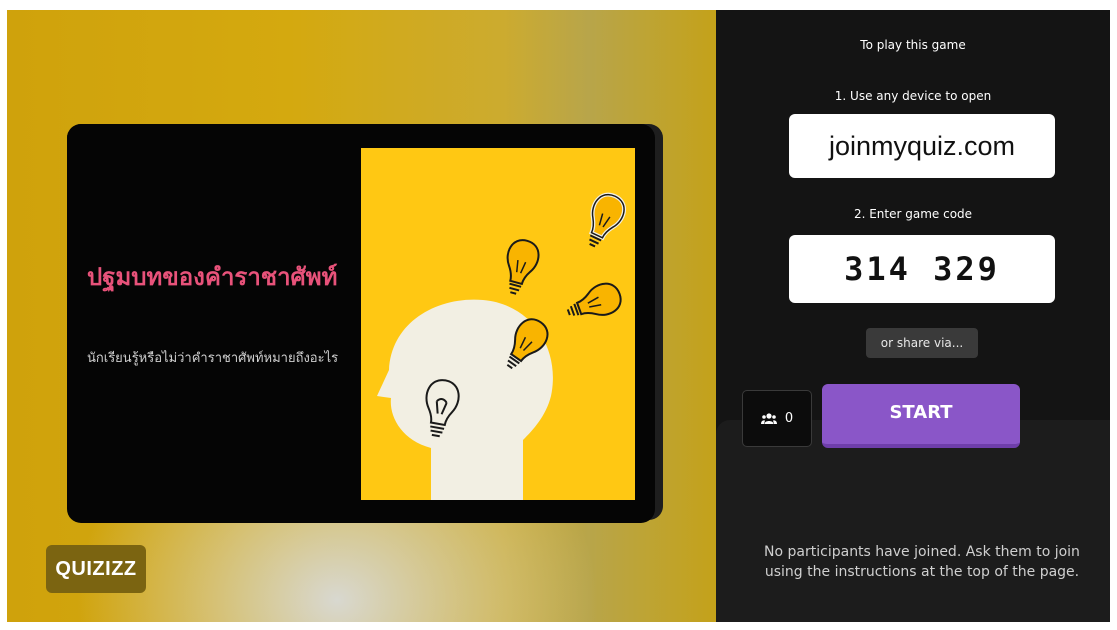 Image resolution: width=1117 pixels, height=630 pixels. What do you see at coordinates (922, 146) in the screenshot?
I see `join-url: joinmyquiz.com` at bounding box center [922, 146].